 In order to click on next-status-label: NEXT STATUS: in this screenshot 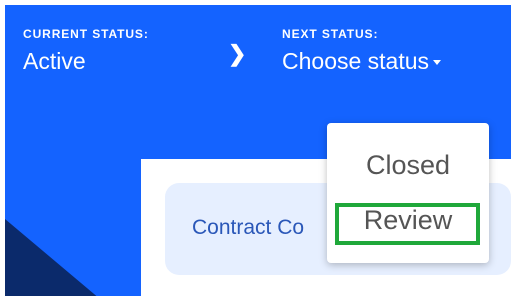, I will do `click(330, 34)`.